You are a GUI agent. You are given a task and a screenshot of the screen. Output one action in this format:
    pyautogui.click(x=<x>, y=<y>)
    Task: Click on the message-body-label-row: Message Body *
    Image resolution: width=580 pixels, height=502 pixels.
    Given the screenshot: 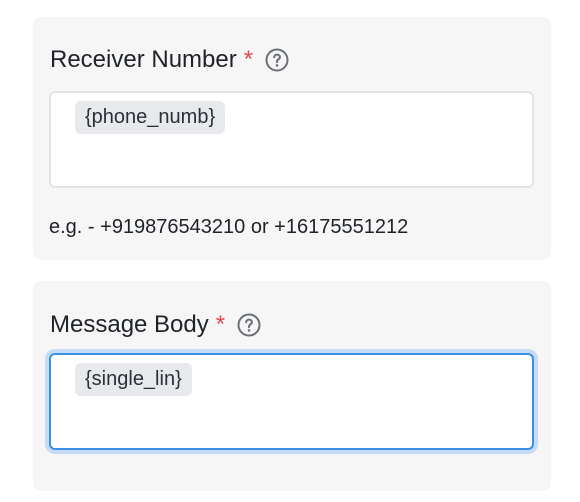 What is the action you would take?
    pyautogui.click(x=155, y=325)
    